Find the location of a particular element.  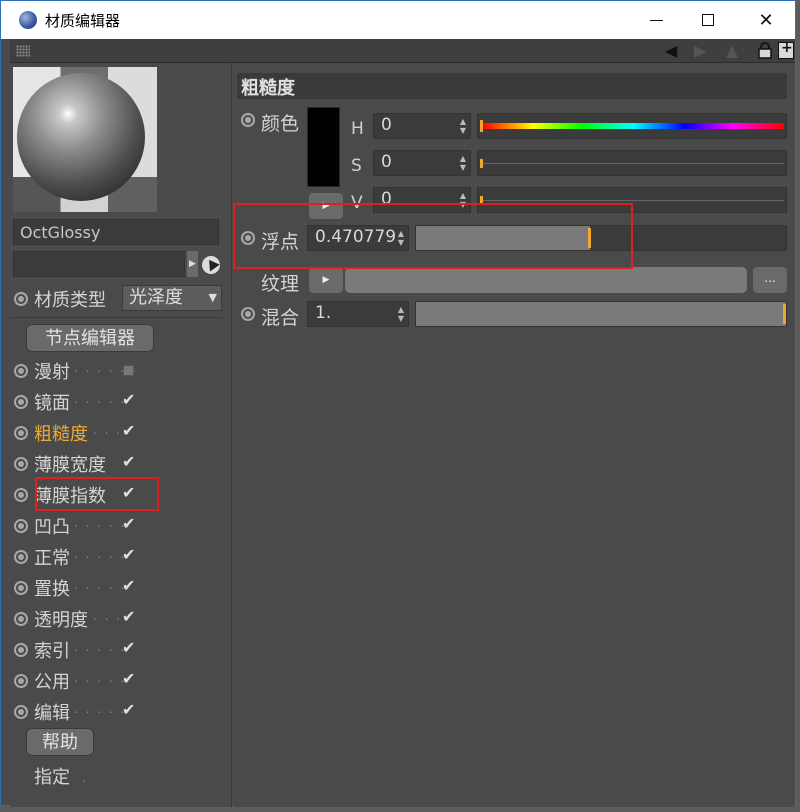

h-input: 0 ▲ ▼ is located at coordinates (422, 126).